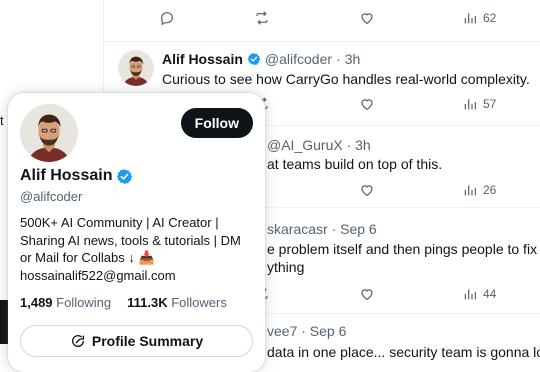 This screenshot has width=540, height=372. I want to click on tweet-actions: 62, so click(322, 20).